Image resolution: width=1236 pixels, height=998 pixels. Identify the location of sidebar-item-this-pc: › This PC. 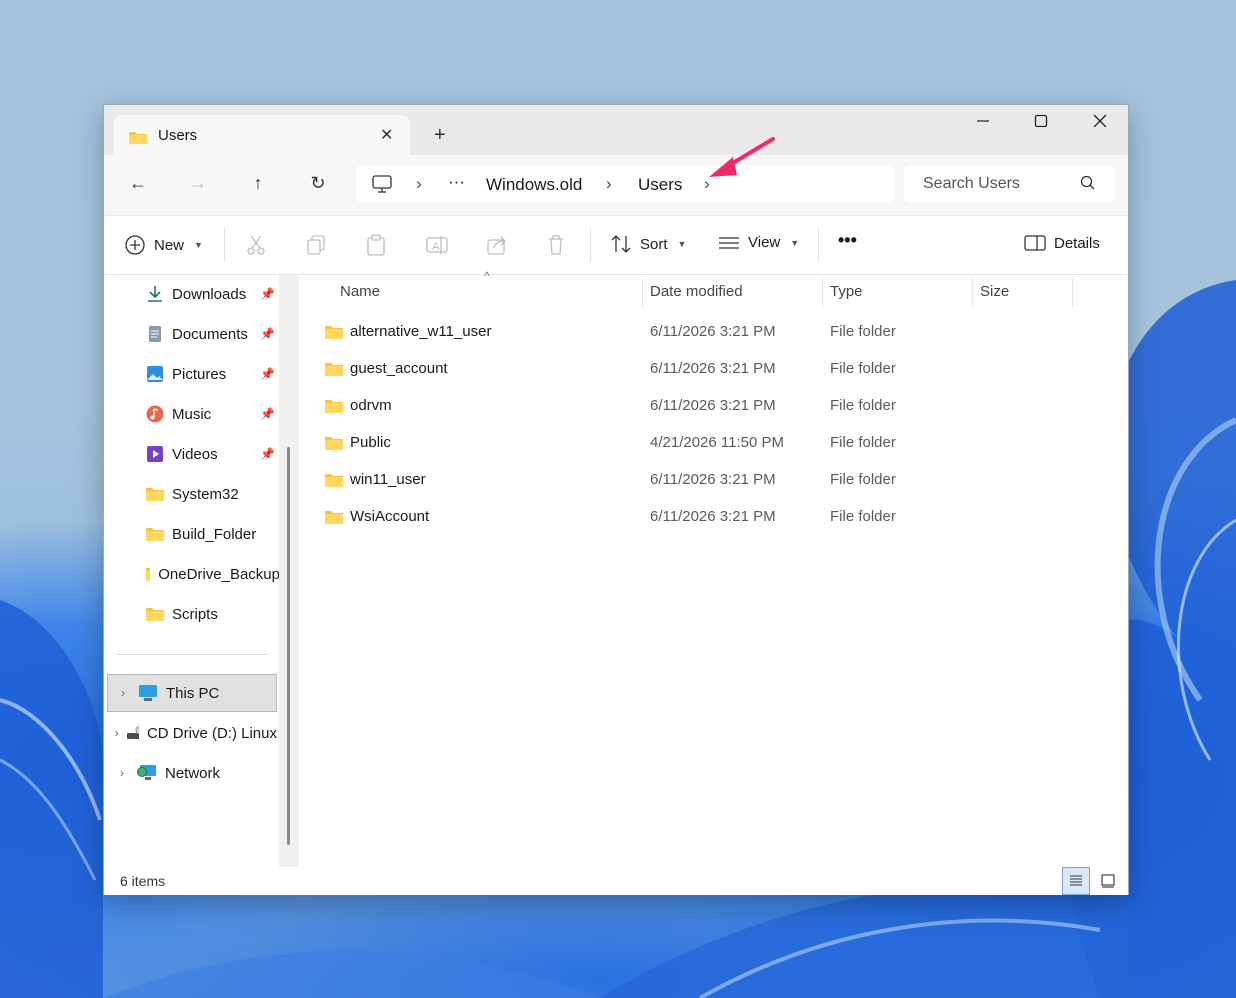
(192, 693).